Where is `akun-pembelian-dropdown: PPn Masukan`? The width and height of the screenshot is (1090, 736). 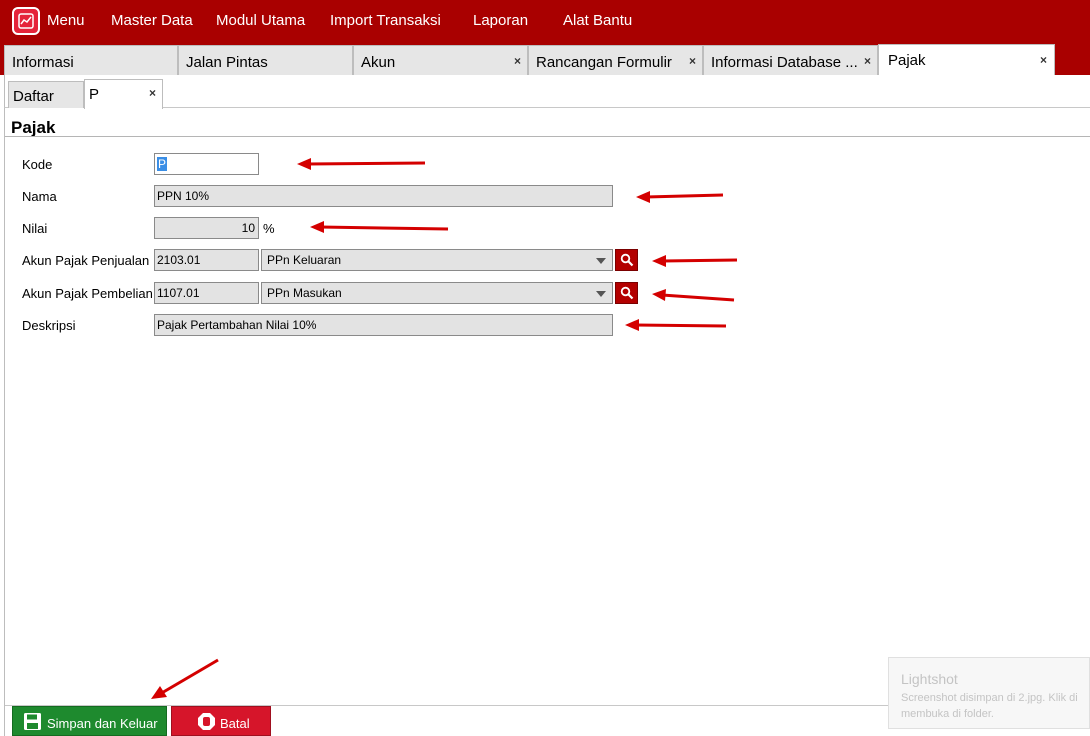 akun-pembelian-dropdown: PPn Masukan is located at coordinates (437, 293).